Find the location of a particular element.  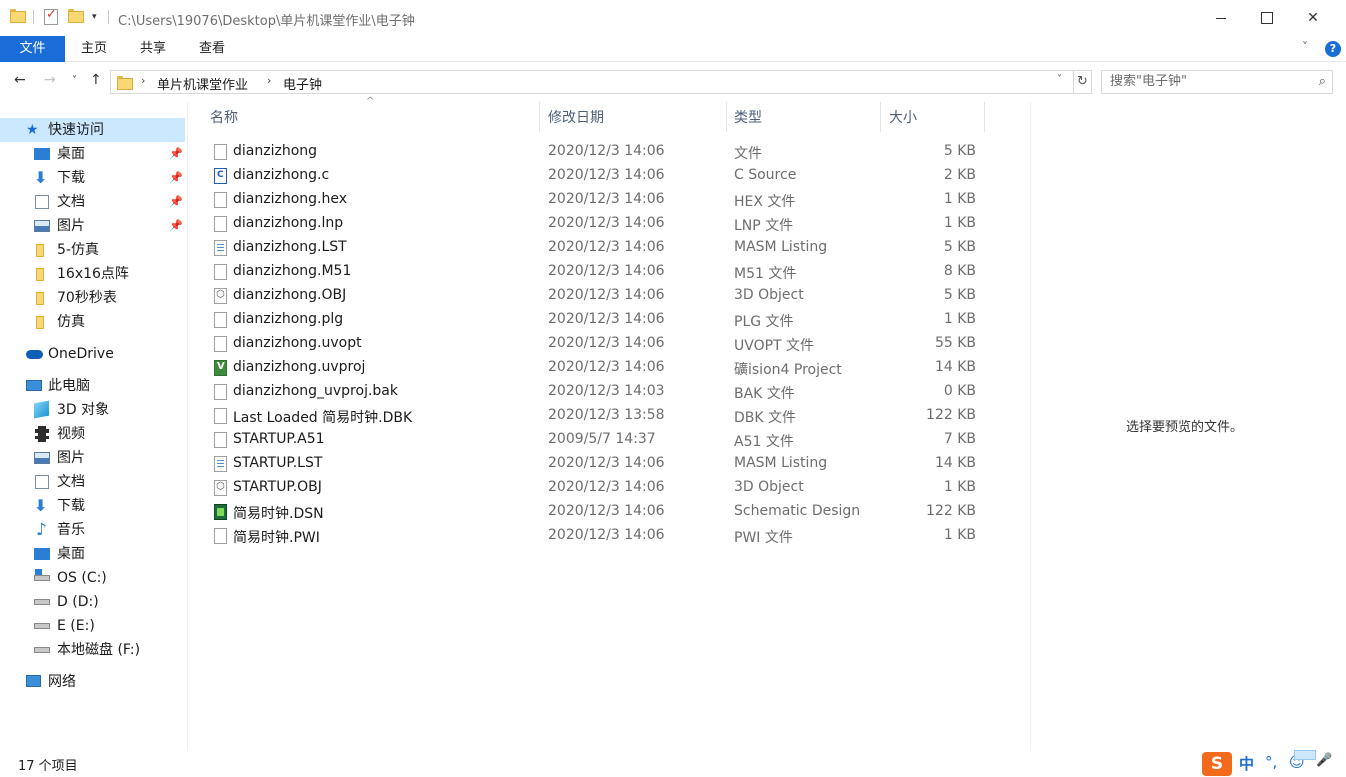

pin-icon: 📌 is located at coordinates (176, 225).